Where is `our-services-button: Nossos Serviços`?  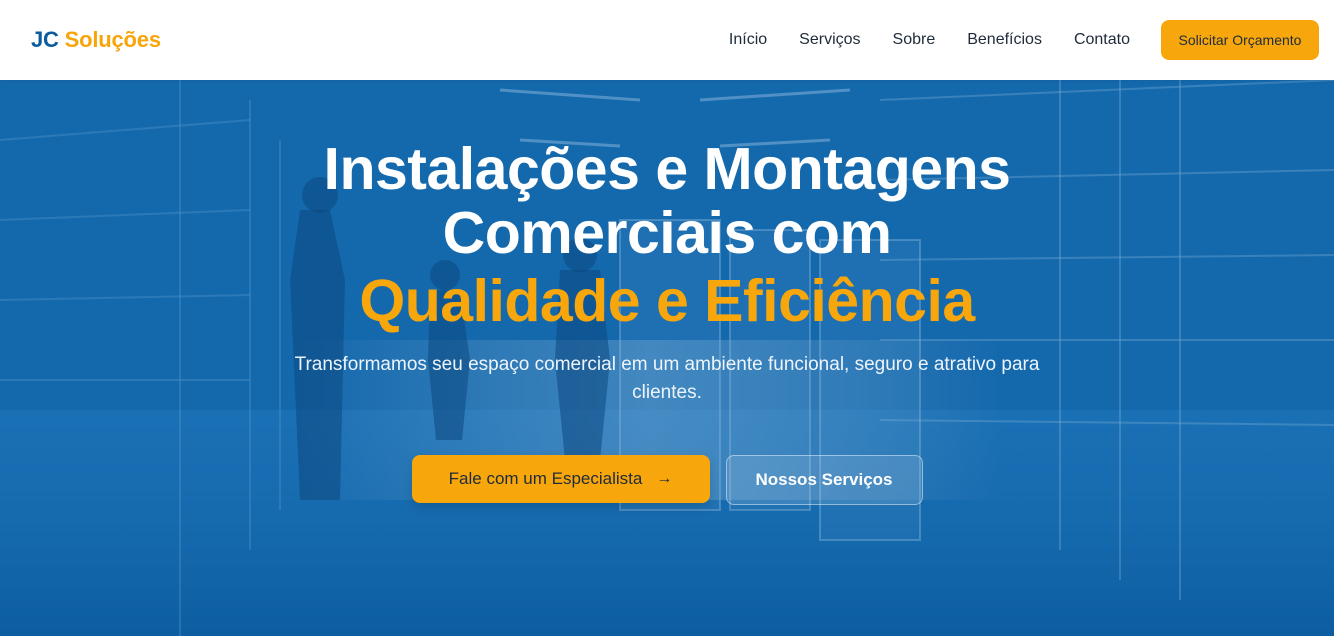 our-services-button: Nossos Serviços is located at coordinates (824, 480).